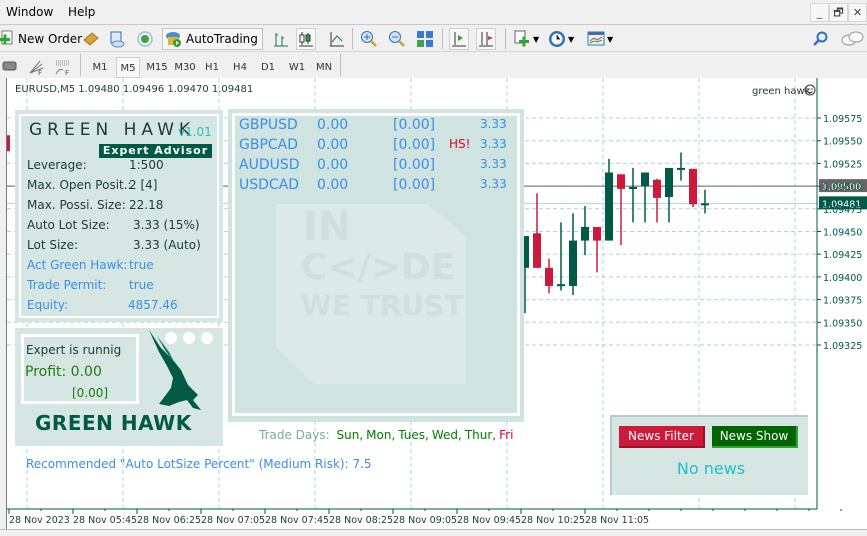 The height and width of the screenshot is (536, 867). I want to click on hawk-logo-icon, so click(175, 370).